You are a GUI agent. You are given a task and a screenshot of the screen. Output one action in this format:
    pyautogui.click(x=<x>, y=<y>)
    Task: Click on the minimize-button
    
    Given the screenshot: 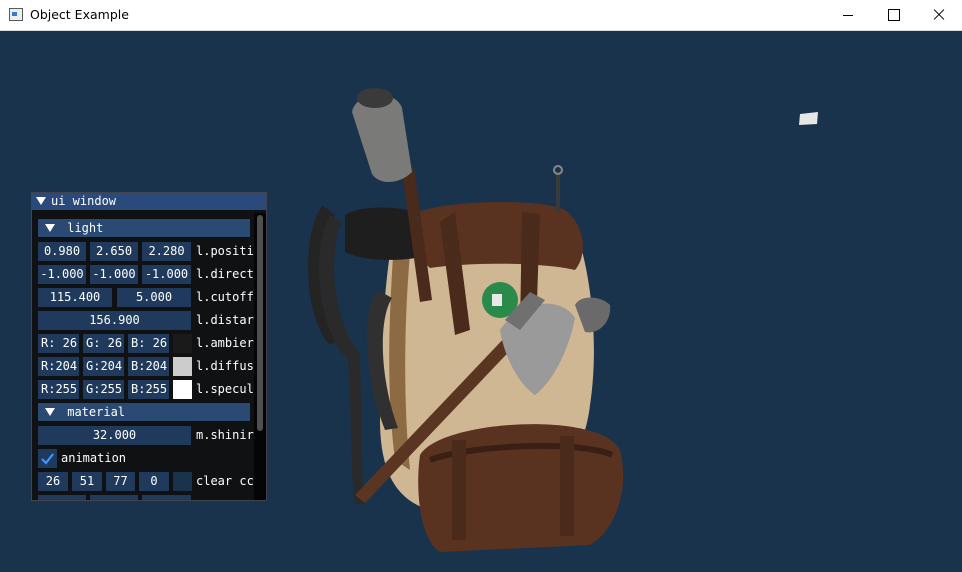 What is the action you would take?
    pyautogui.click(x=847, y=15)
    